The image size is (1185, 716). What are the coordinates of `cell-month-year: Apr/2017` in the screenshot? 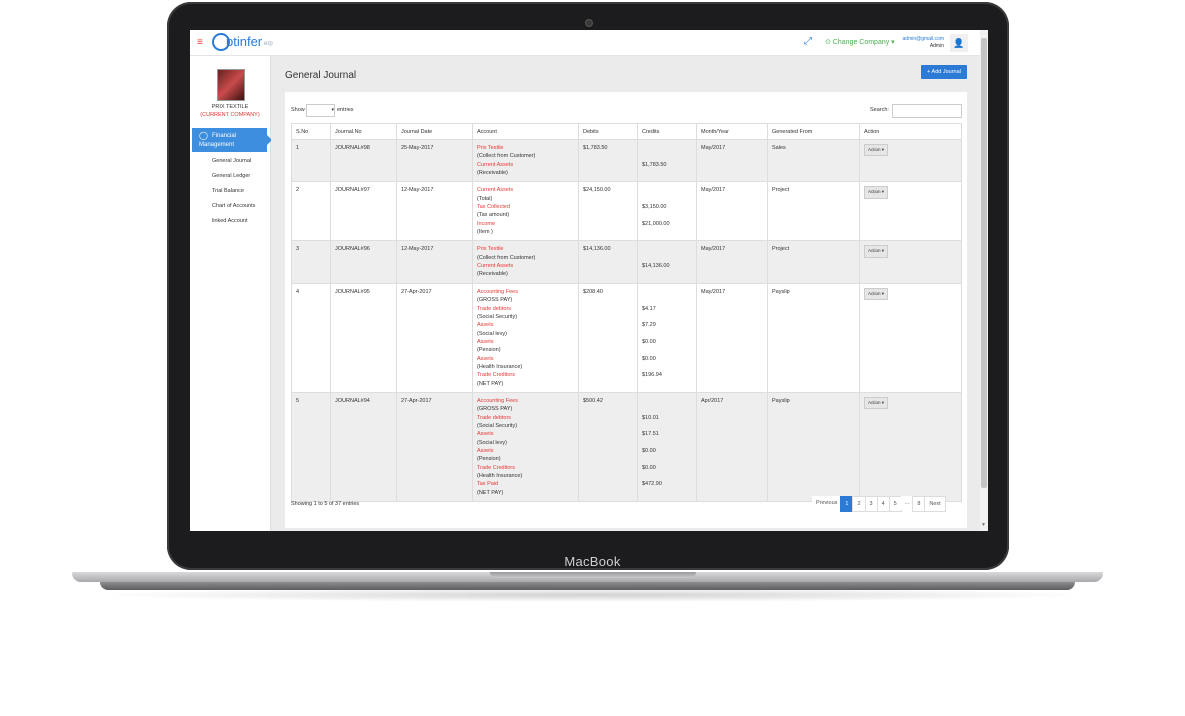 It's located at (732, 447).